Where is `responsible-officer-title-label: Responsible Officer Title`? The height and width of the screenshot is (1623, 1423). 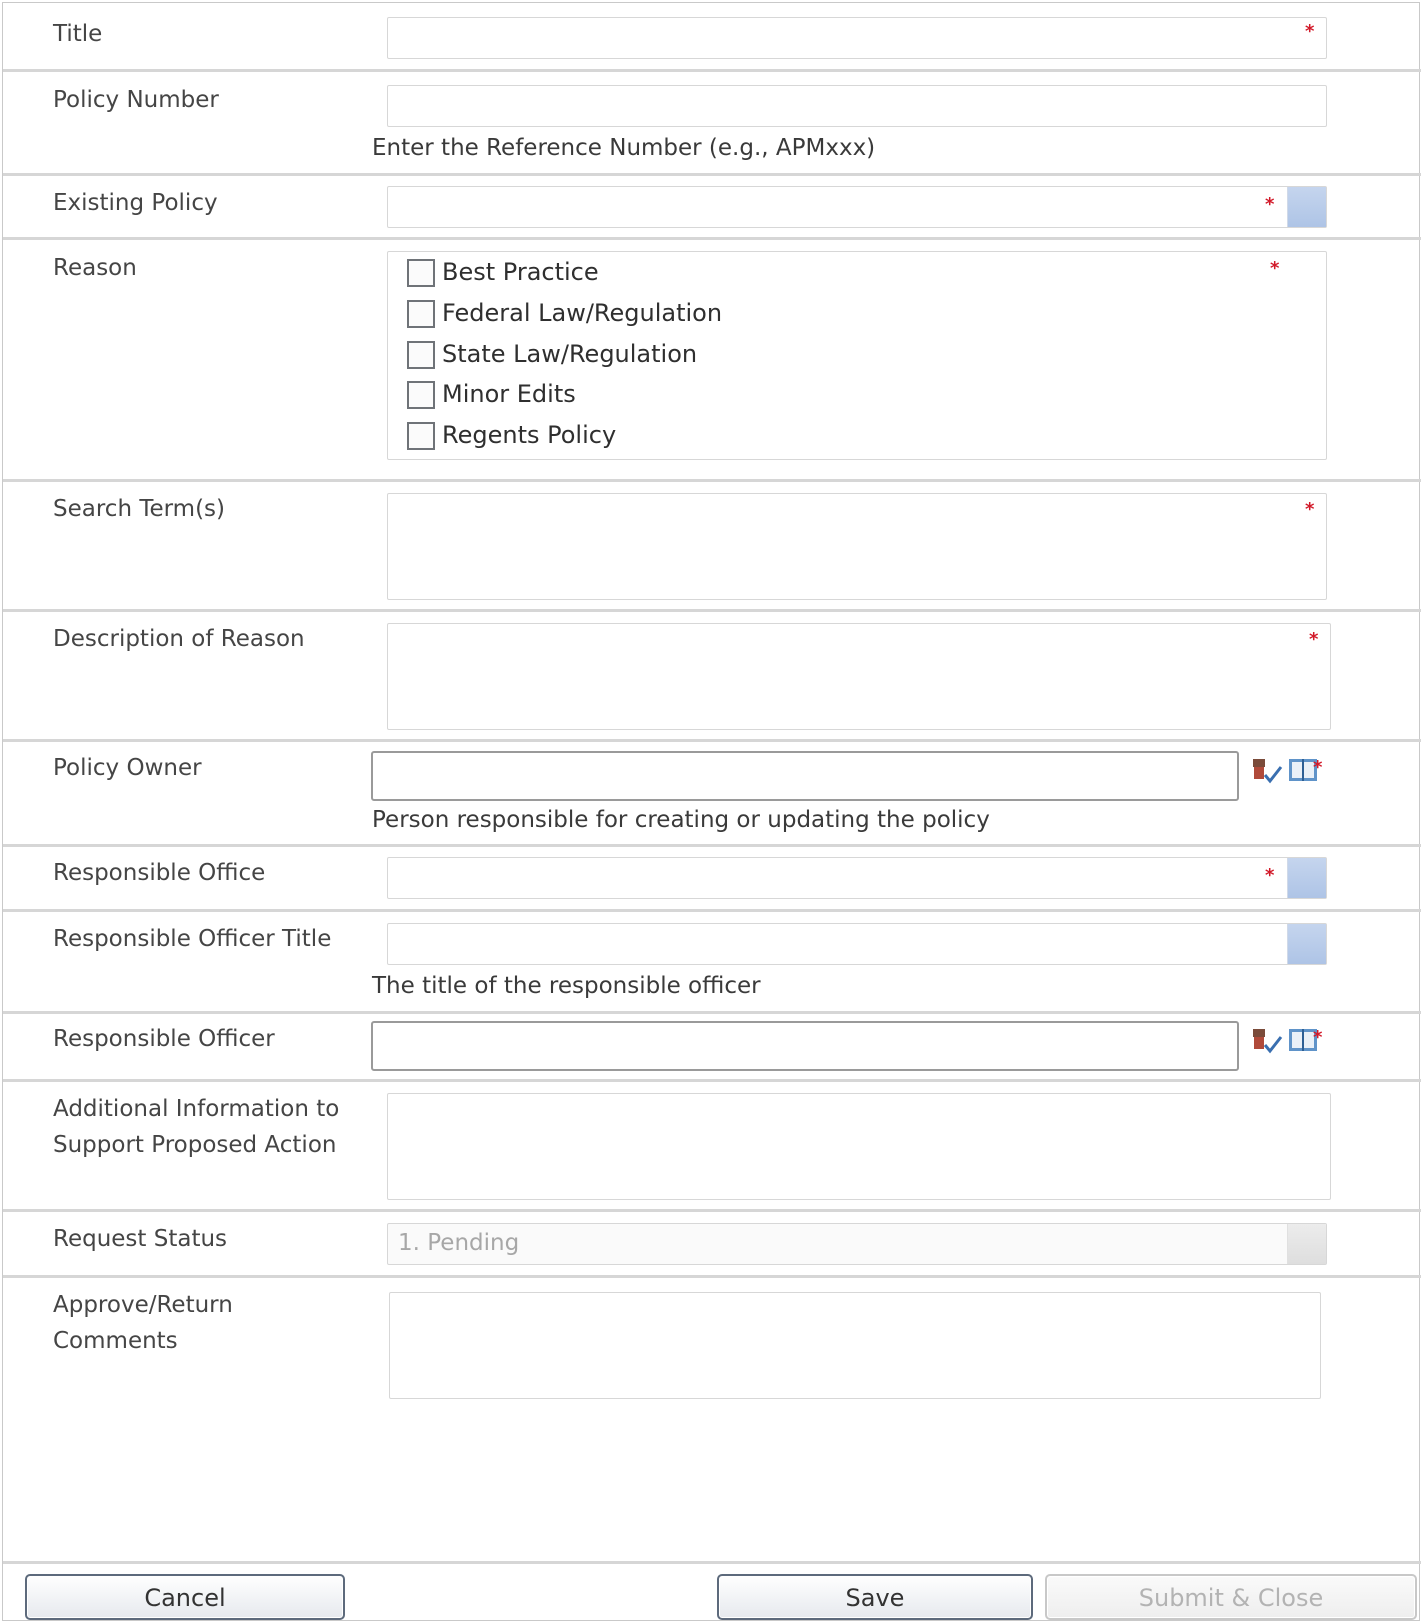
responsible-officer-title-label: Responsible Officer Title is located at coordinates (192, 939).